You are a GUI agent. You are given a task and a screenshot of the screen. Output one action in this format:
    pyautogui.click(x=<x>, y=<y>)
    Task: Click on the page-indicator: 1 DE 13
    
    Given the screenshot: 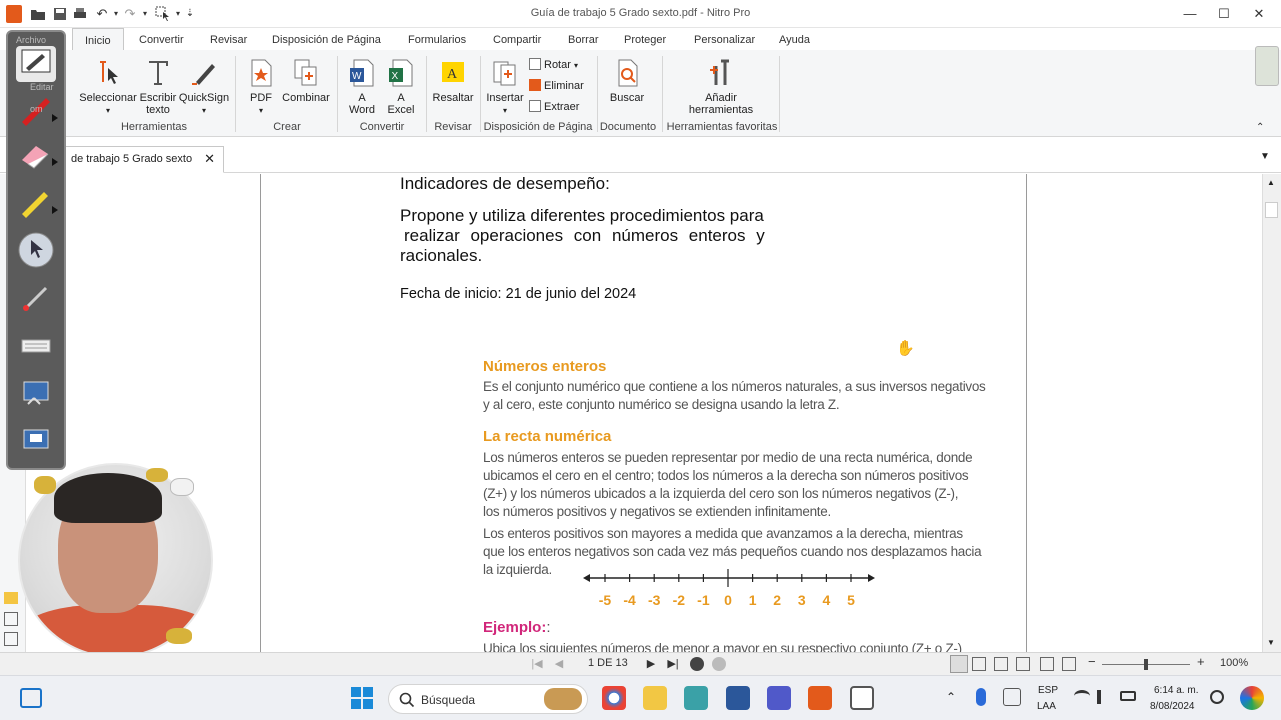 What is the action you would take?
    pyautogui.click(x=608, y=663)
    